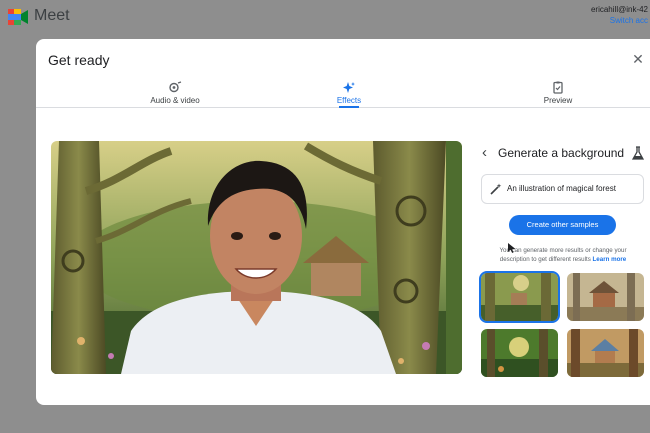 Image resolution: width=650 pixels, height=433 pixels. Describe the element at coordinates (18, 17) in the screenshot. I see `meet-logo-icon` at that location.